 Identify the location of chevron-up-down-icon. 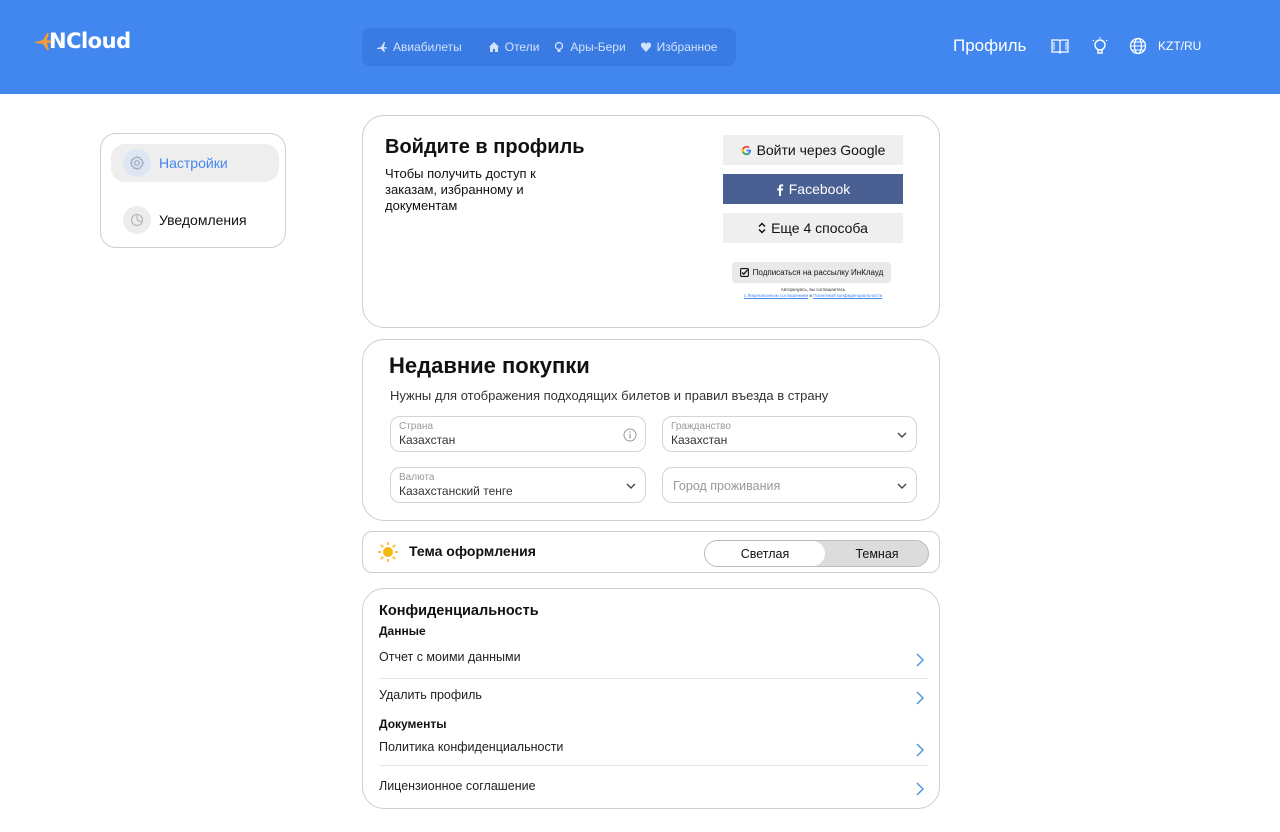
(762, 228).